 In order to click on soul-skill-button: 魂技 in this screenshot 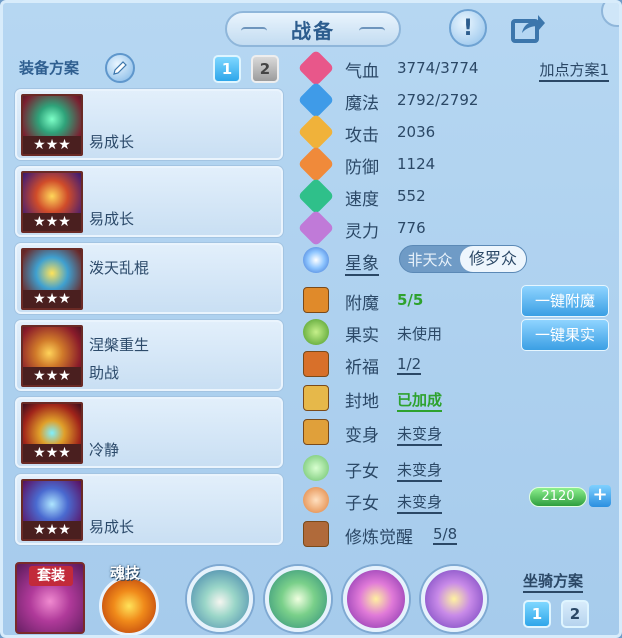, I will do `click(130, 598)`.